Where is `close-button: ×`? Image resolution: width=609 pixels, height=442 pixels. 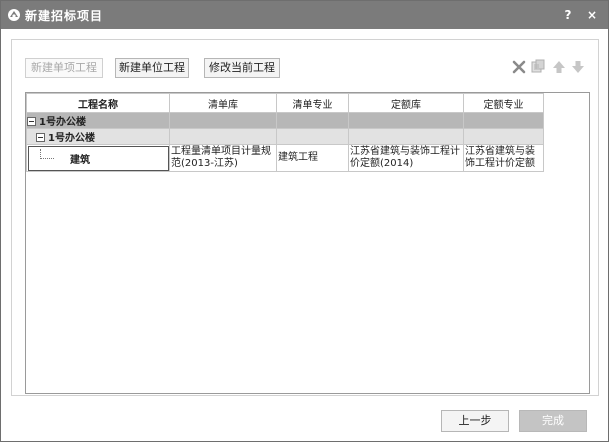 close-button: × is located at coordinates (592, 15).